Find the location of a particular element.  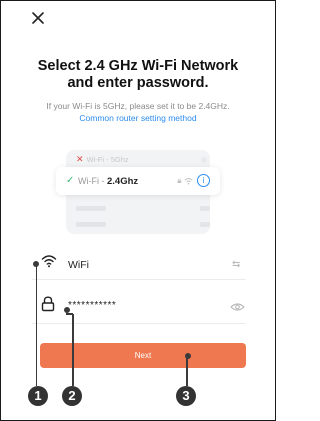

network-24ghz-label: Wi-Fi - 2.4Ghz is located at coordinates (108, 181).